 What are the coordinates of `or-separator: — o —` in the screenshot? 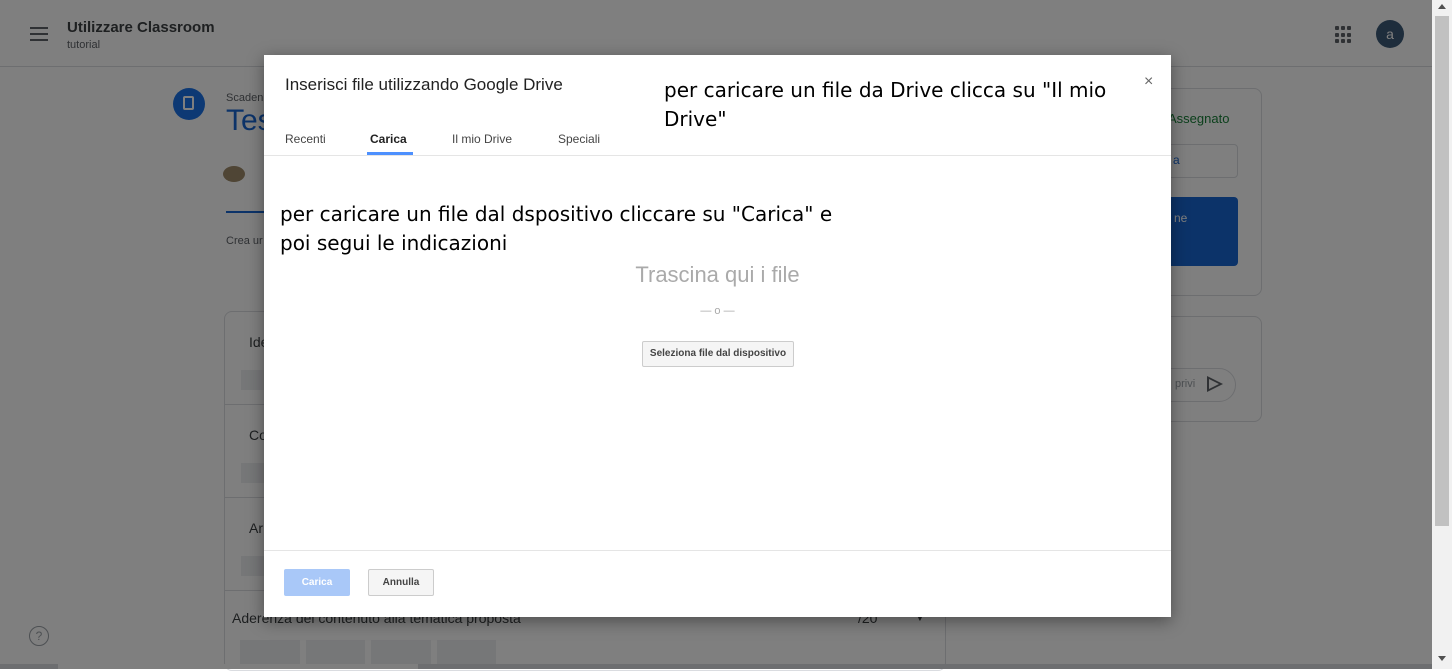 It's located at (717, 311).